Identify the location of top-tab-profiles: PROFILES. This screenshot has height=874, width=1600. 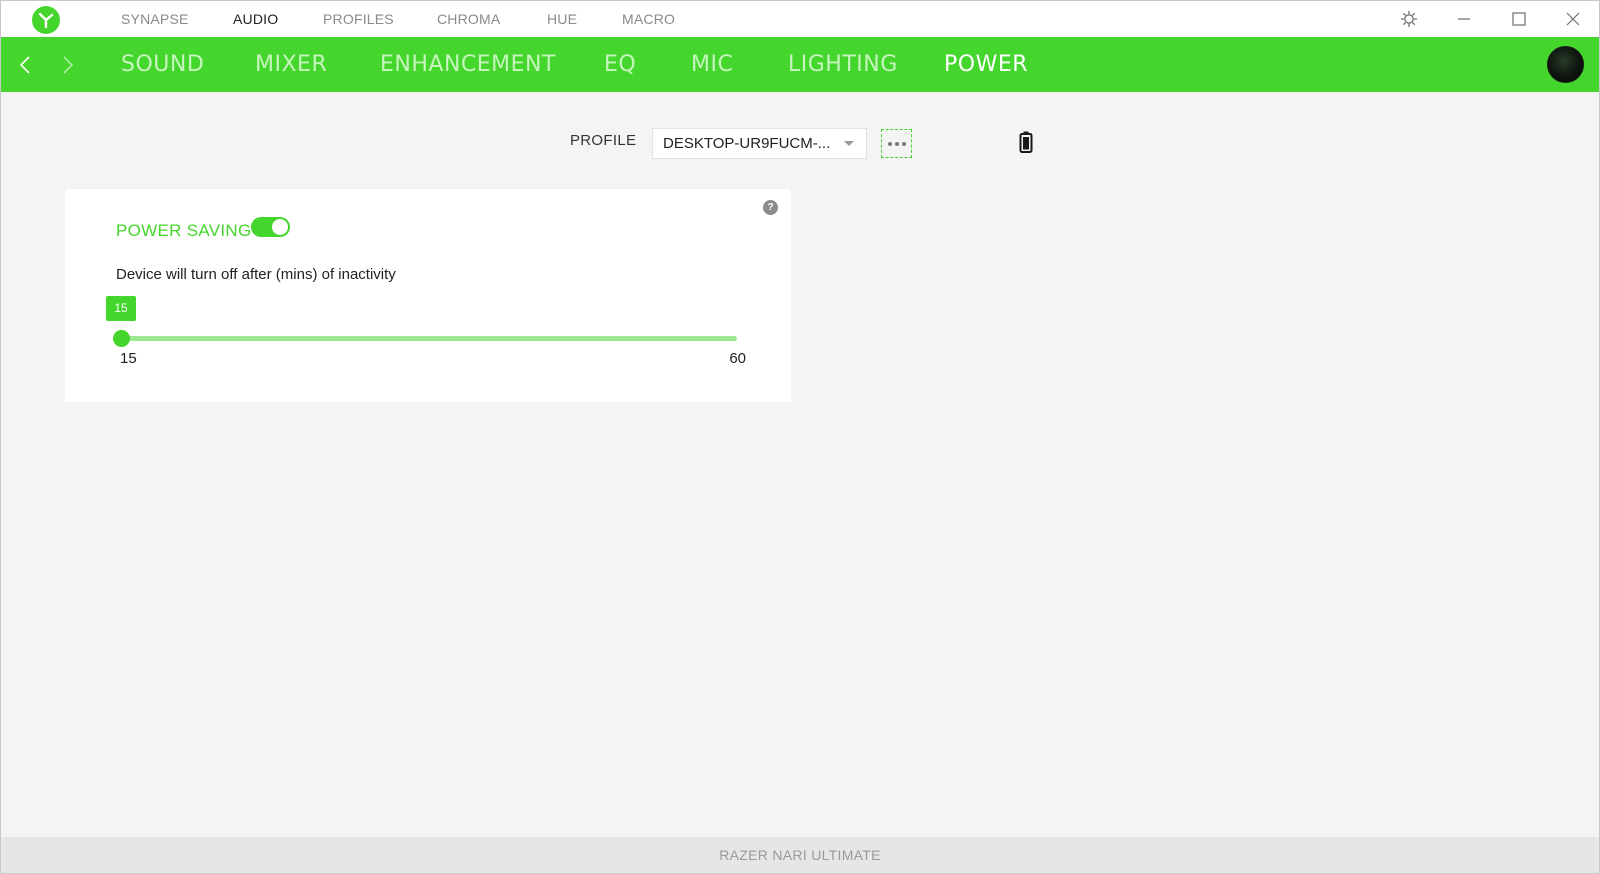
(358, 19).